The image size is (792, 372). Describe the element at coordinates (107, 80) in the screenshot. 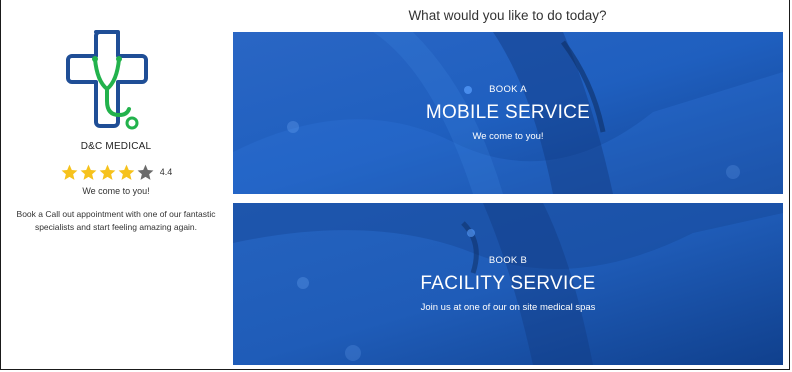

I see `medical-cross-logo` at that location.